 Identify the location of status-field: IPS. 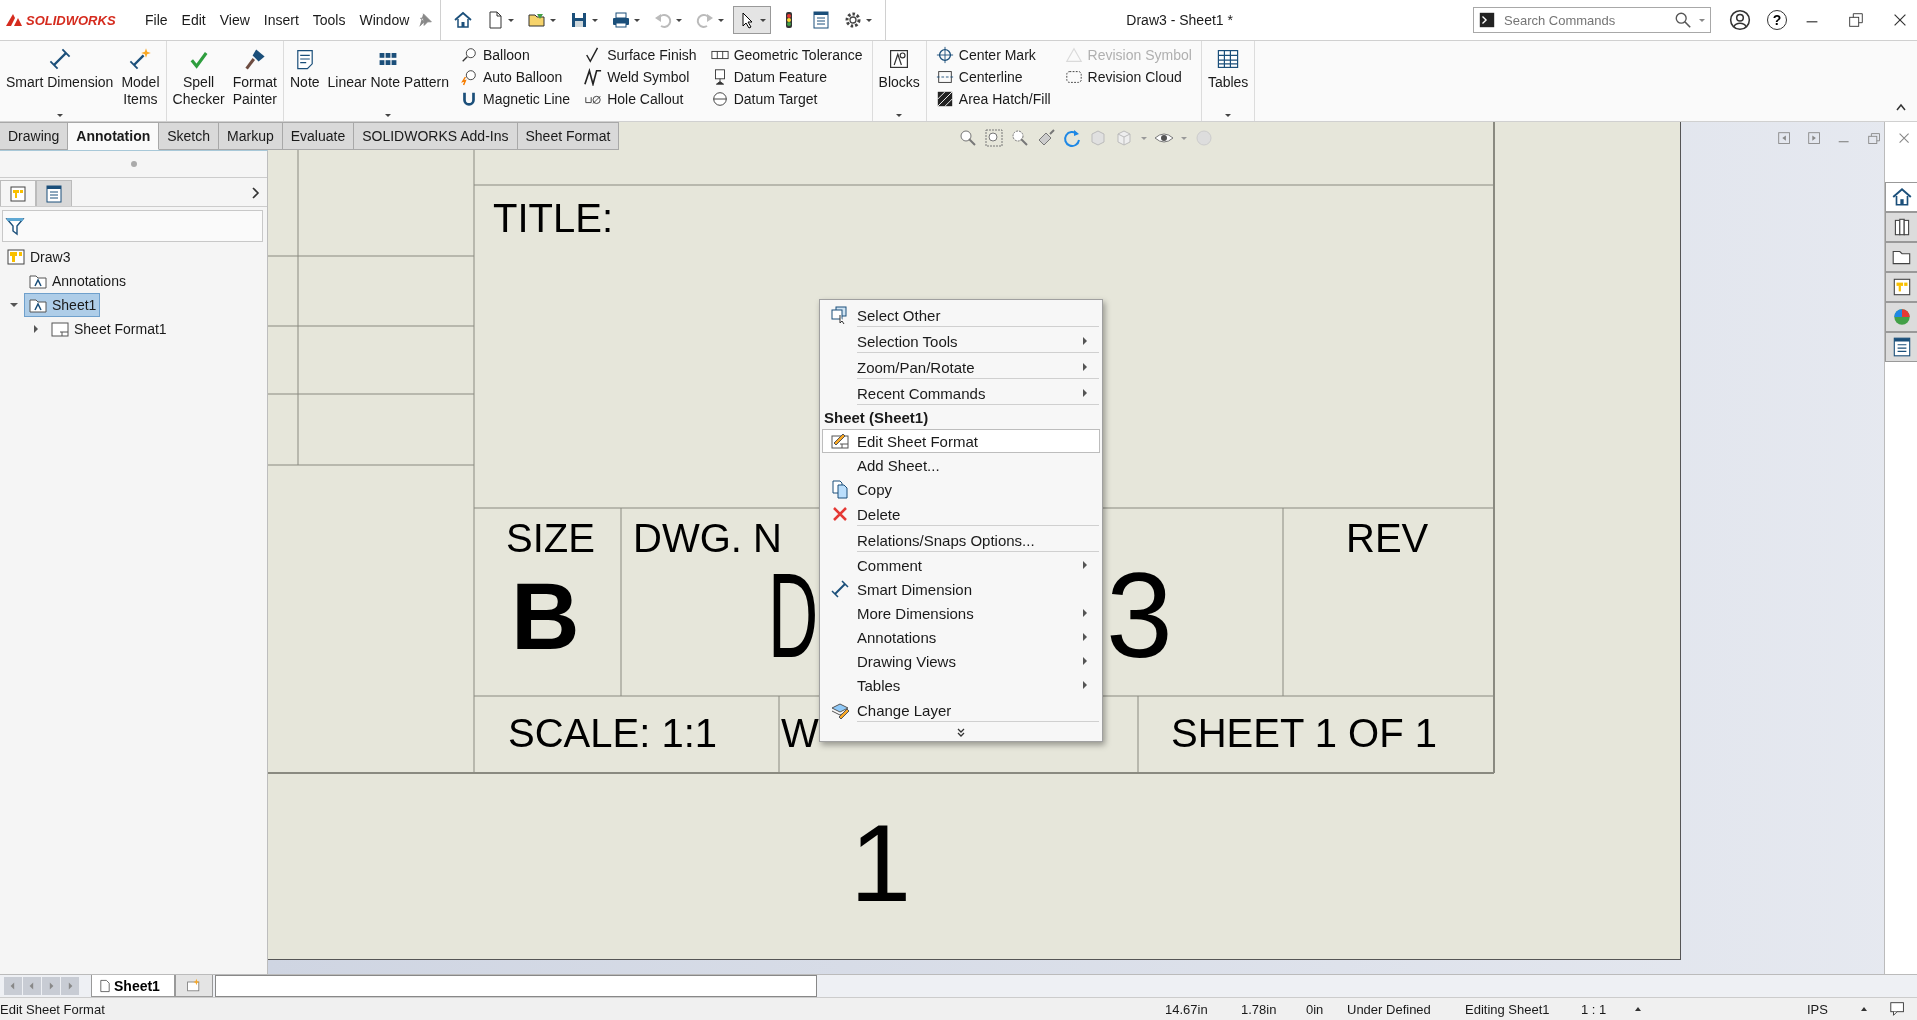
(1833, 1009).